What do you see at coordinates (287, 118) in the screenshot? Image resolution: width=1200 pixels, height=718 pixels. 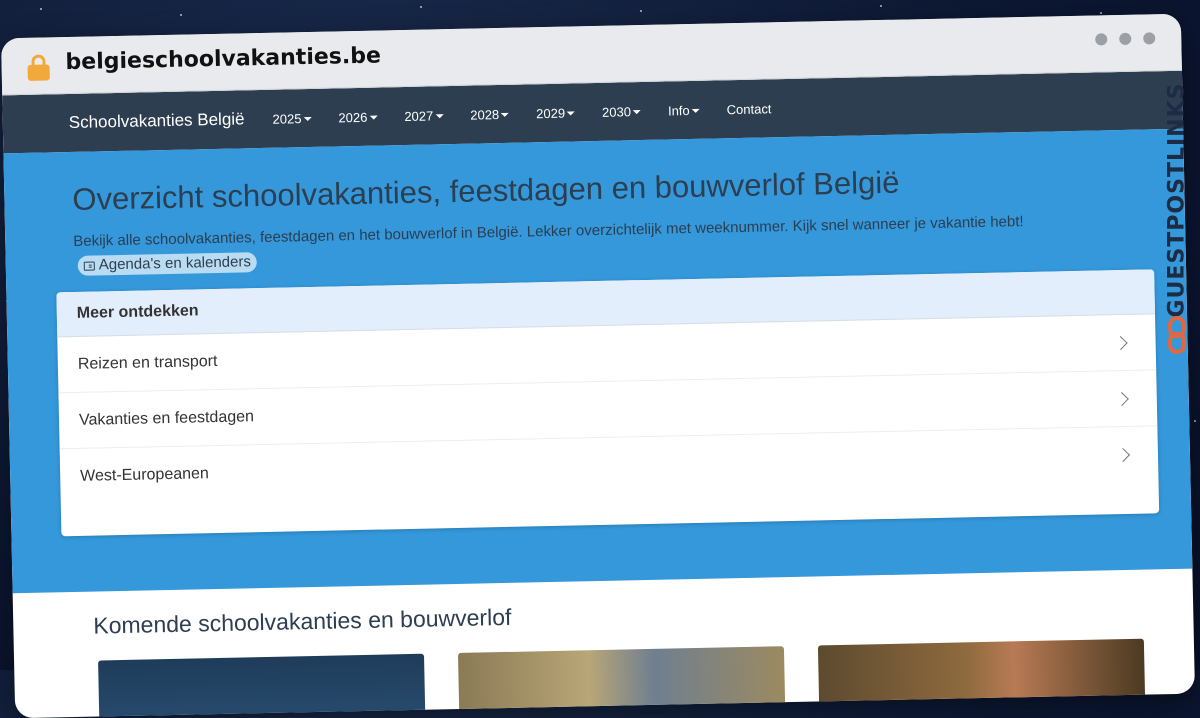 I see `nav-label: 2025` at bounding box center [287, 118].